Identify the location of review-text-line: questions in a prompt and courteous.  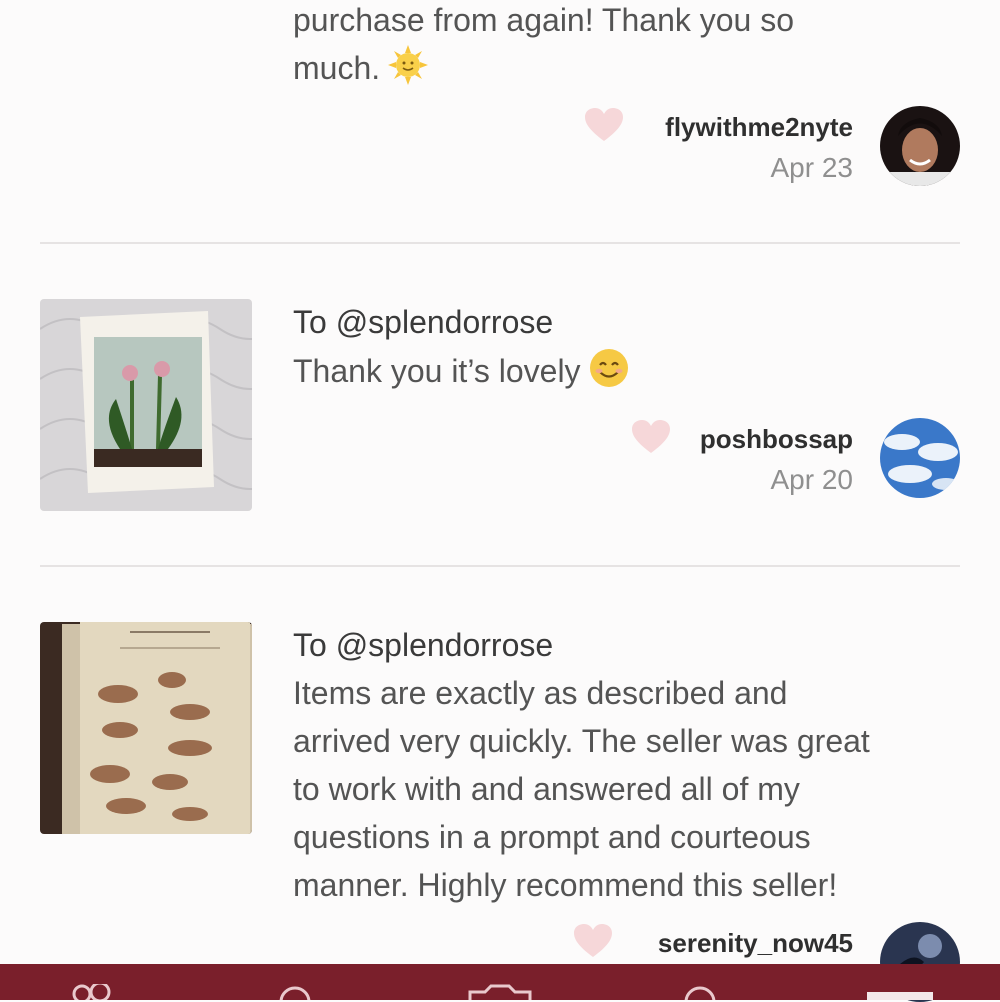
(552, 837).